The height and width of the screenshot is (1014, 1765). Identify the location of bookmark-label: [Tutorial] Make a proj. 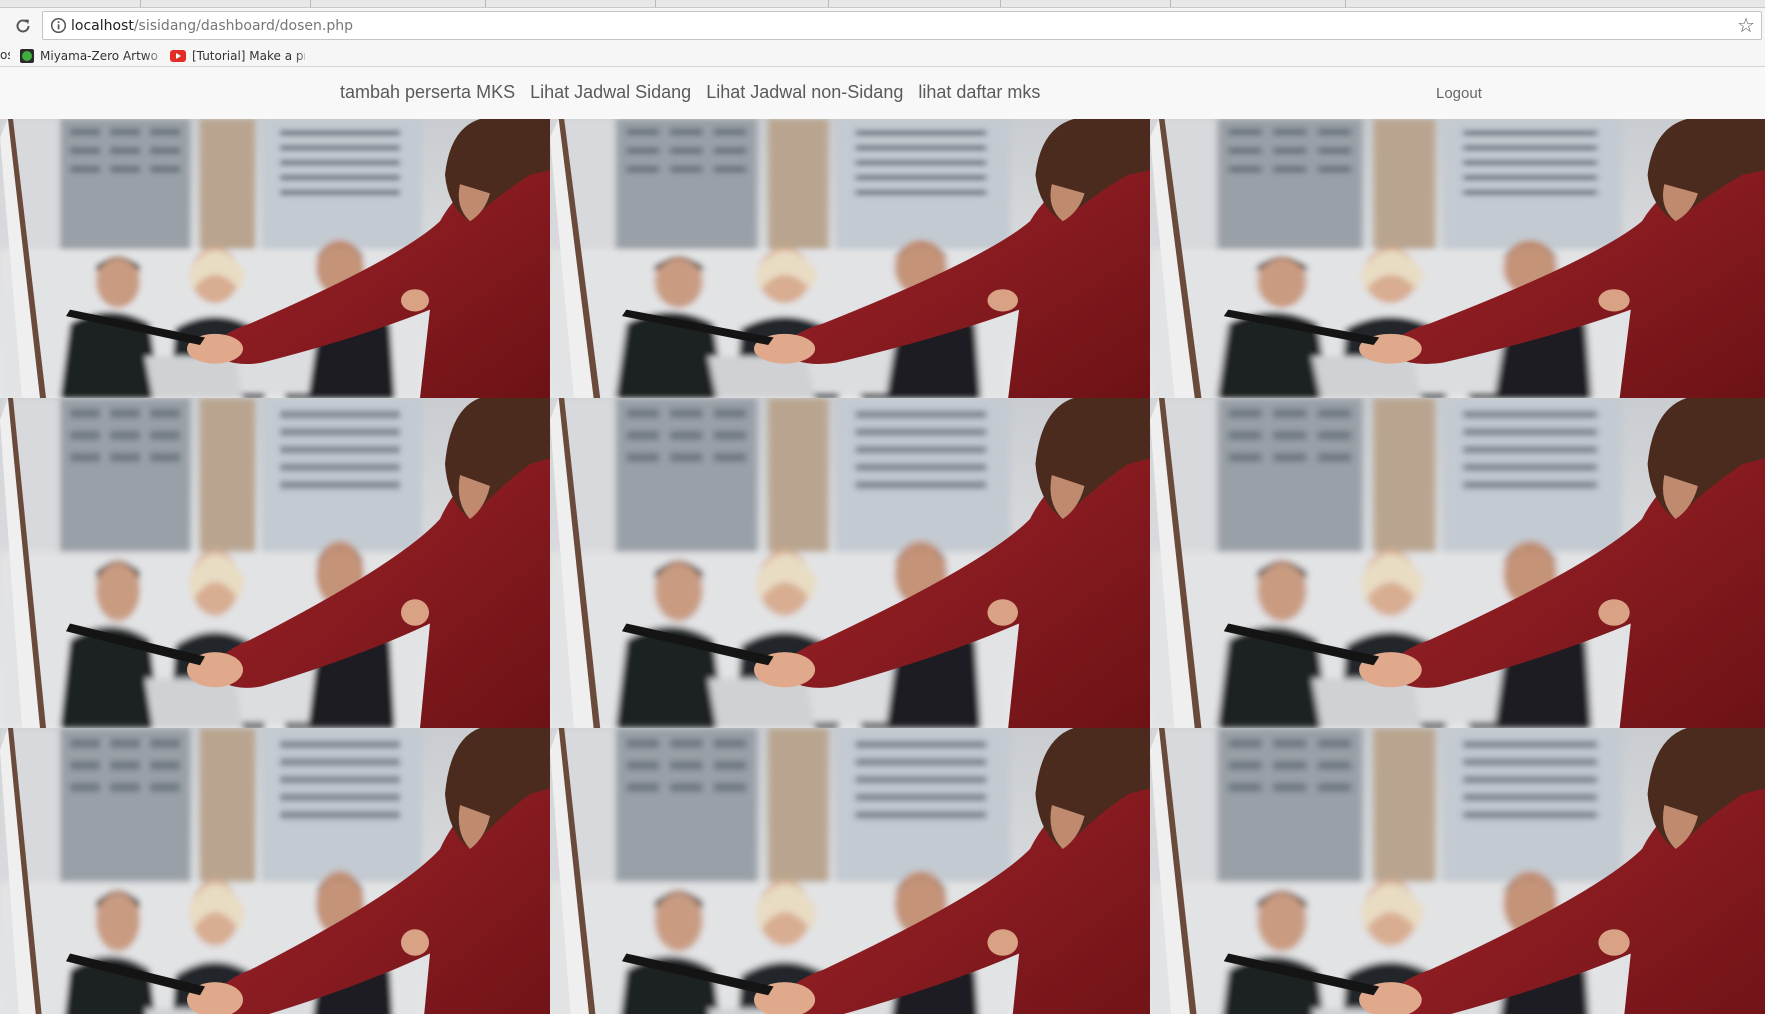
(248, 55).